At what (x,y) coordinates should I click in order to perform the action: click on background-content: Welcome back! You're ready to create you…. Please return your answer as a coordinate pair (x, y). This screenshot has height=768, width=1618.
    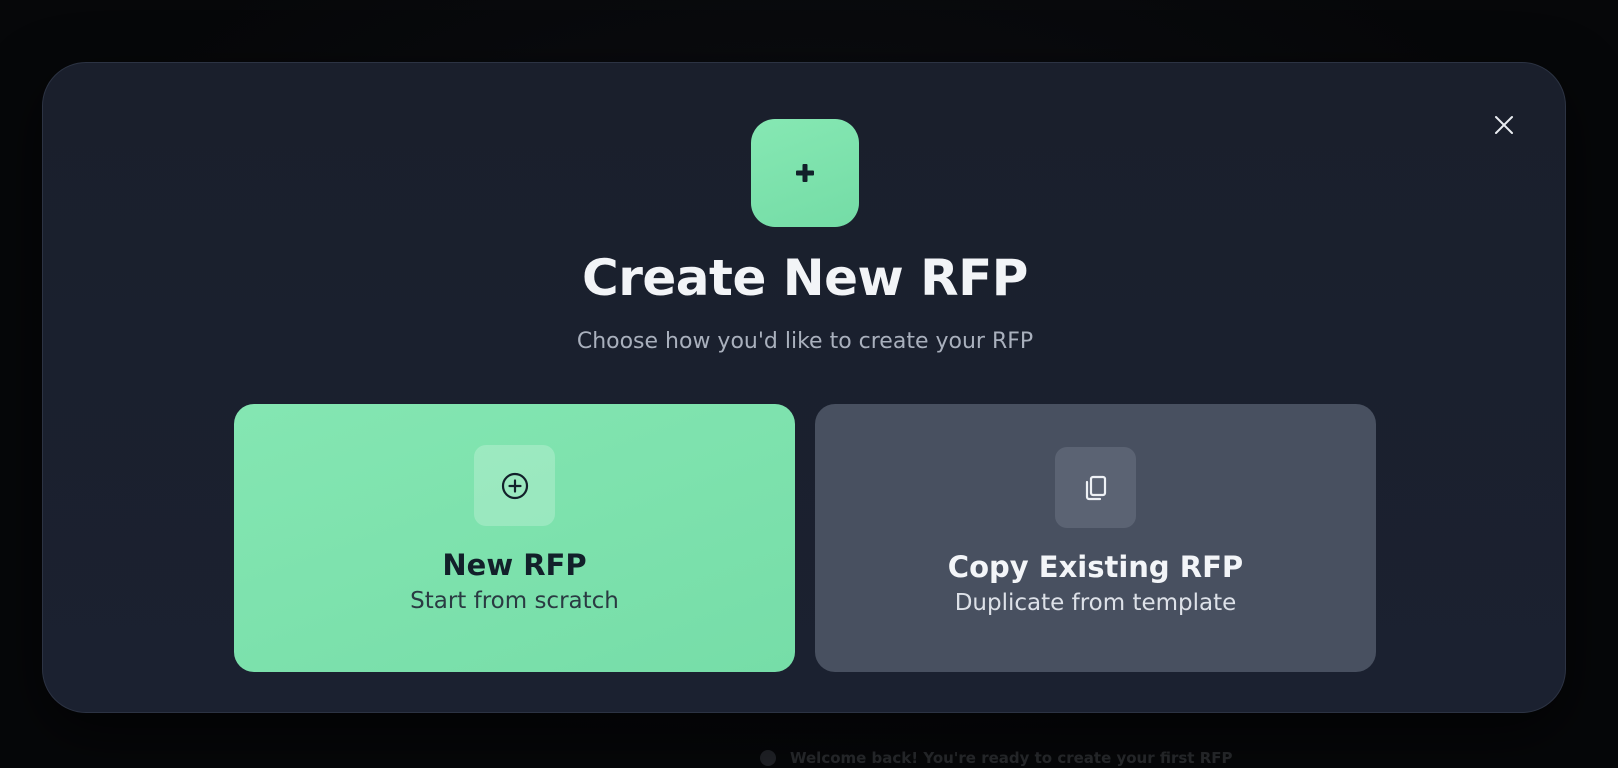
    Looking at the image, I should click on (1060, 758).